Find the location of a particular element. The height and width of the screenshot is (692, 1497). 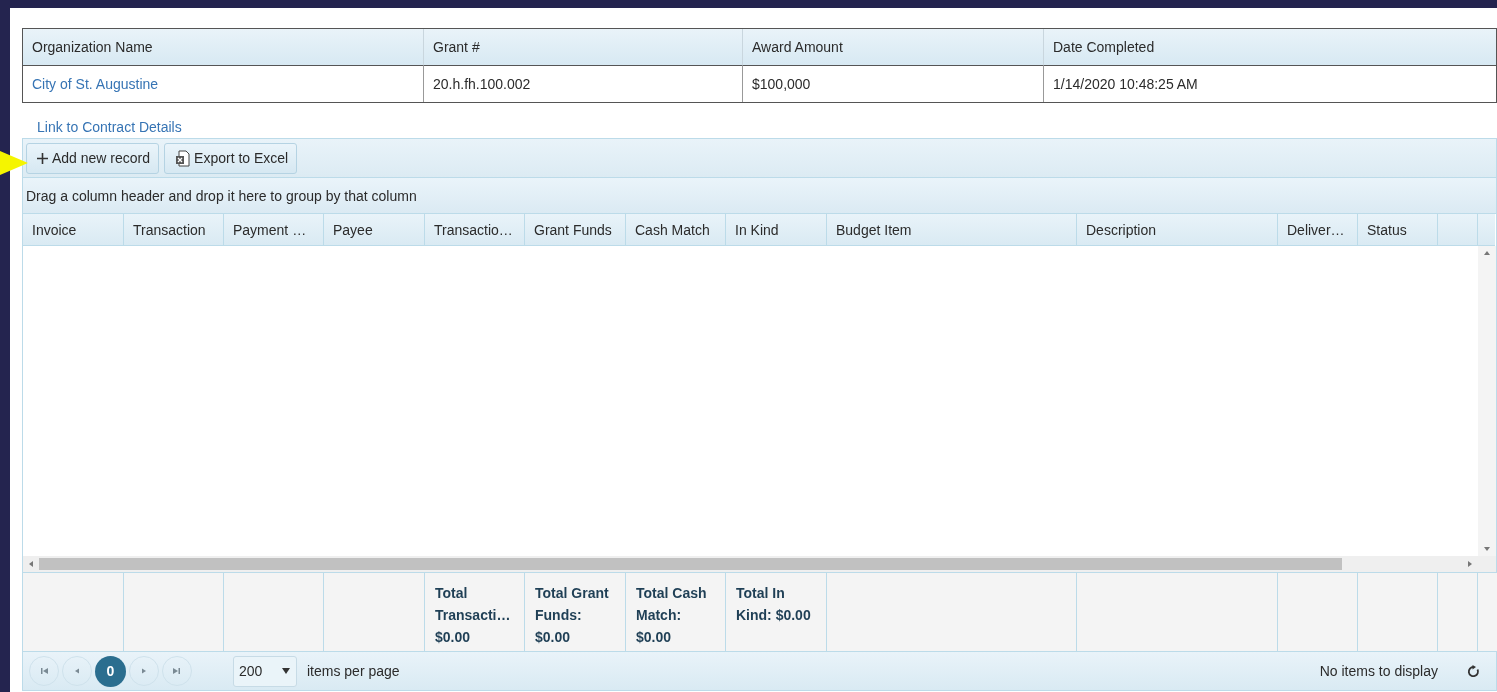

column-header: Invoice is located at coordinates (73, 230).